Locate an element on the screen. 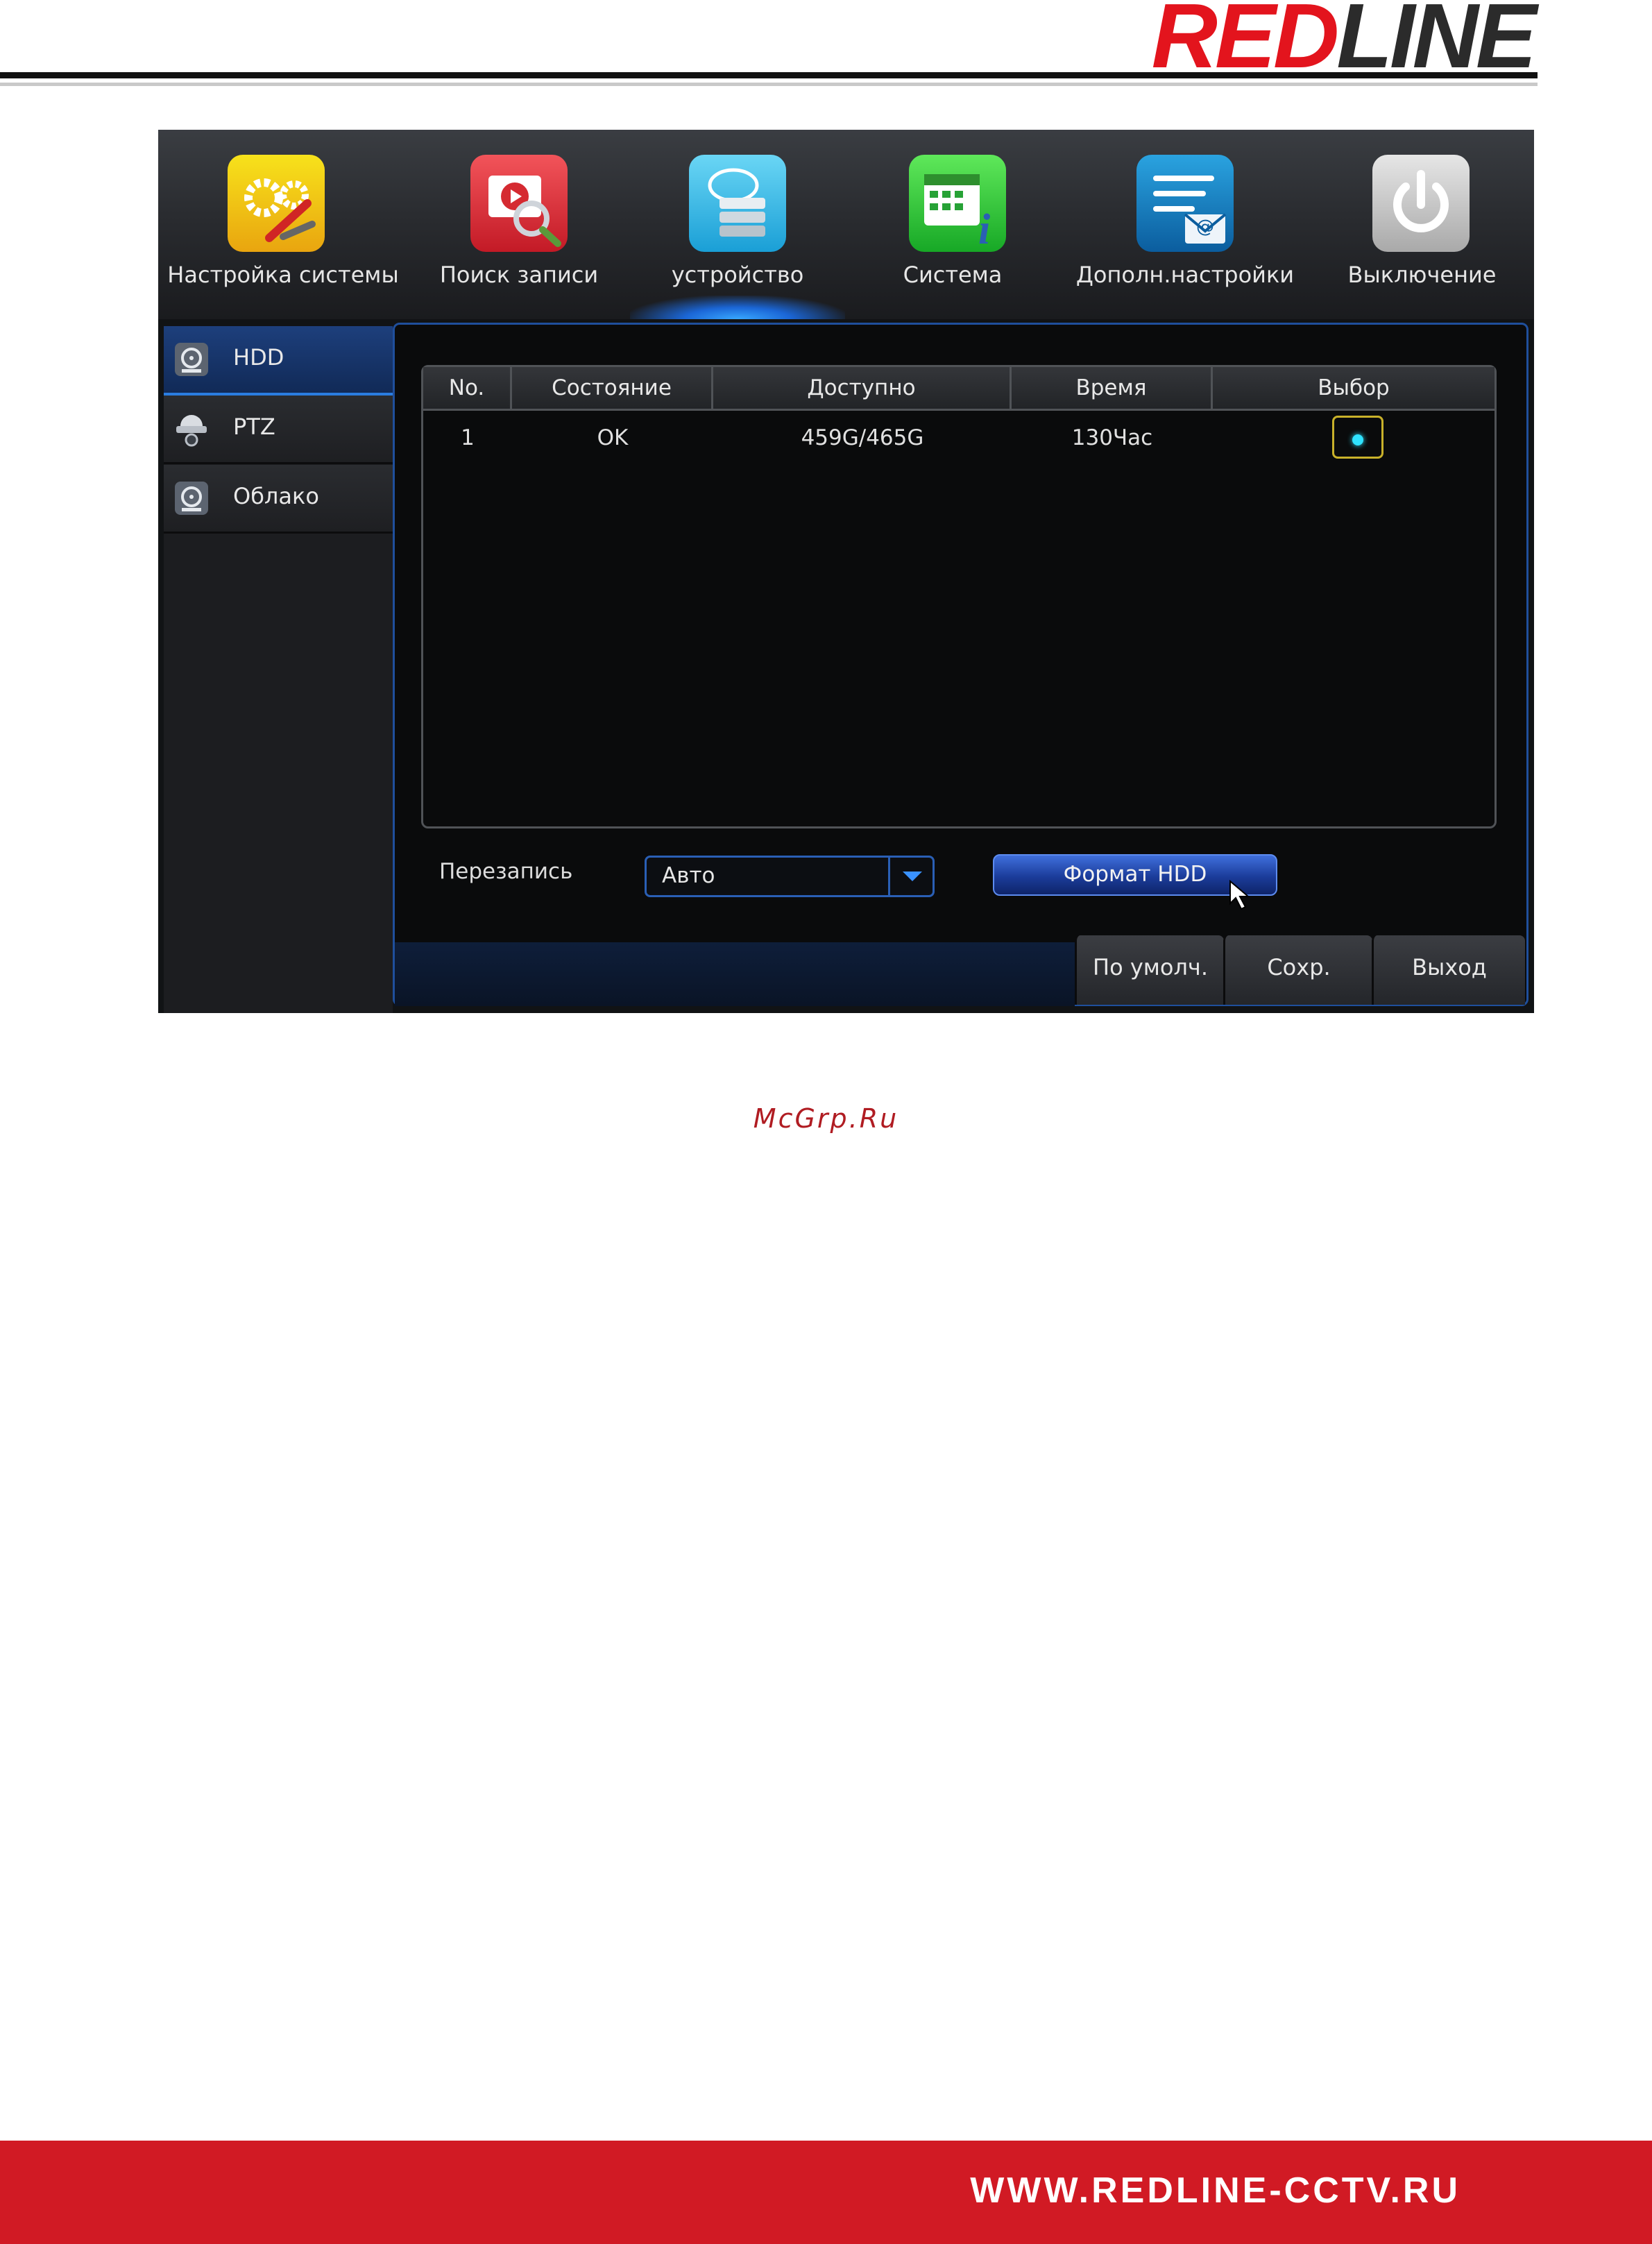 This screenshot has height=2244, width=1652. select-checkbox is located at coordinates (1357, 437).